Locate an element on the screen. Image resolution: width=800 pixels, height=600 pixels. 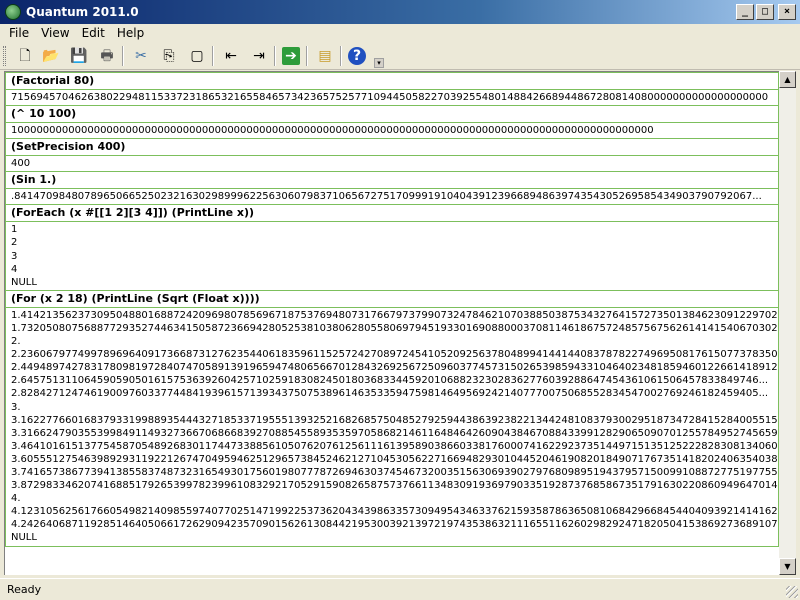
menu-edit: Edit is located at coordinates (93, 32).